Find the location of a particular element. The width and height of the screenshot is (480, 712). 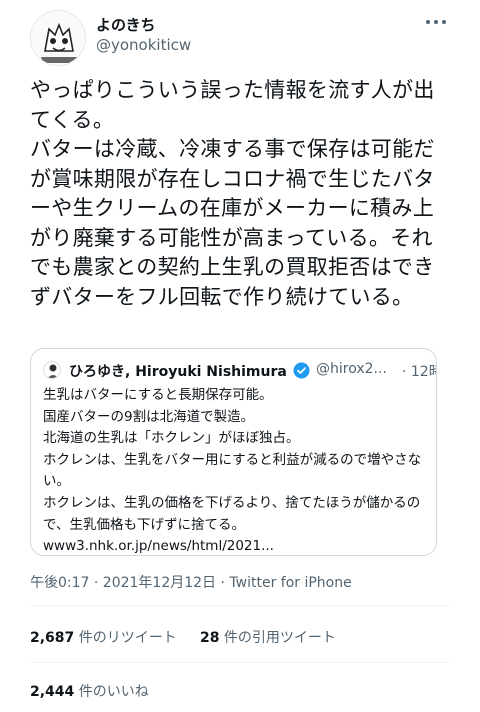

quoted-tweet-time: · 12時間 is located at coordinates (419, 372).